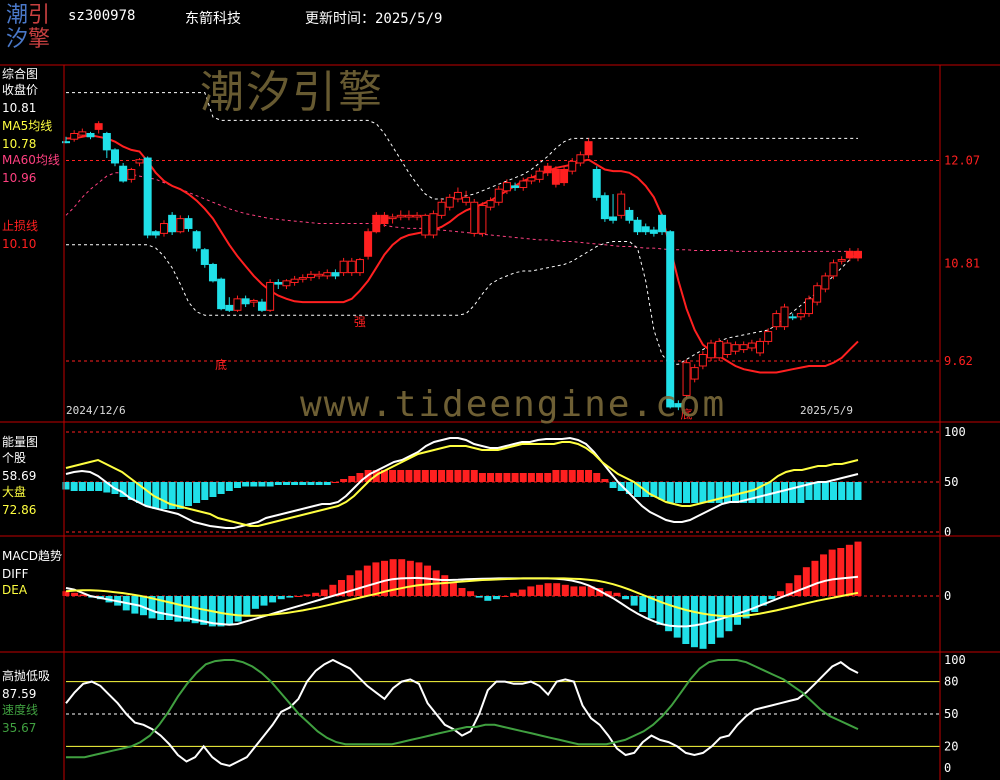 The height and width of the screenshot is (780, 1000). What do you see at coordinates (373, 18) in the screenshot?
I see `update-time: 更新时间：2025/5/9` at bounding box center [373, 18].